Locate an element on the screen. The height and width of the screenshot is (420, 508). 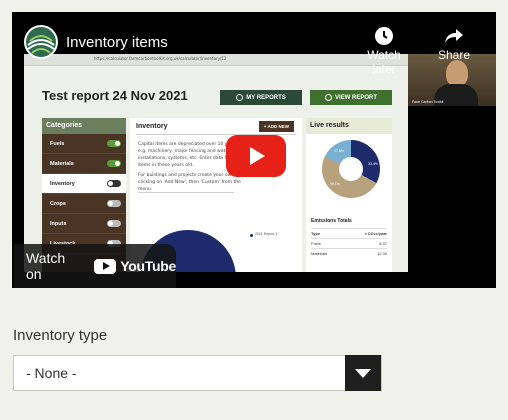
emissions-col-unit: t CO₂e/year is located at coordinates (376, 233).